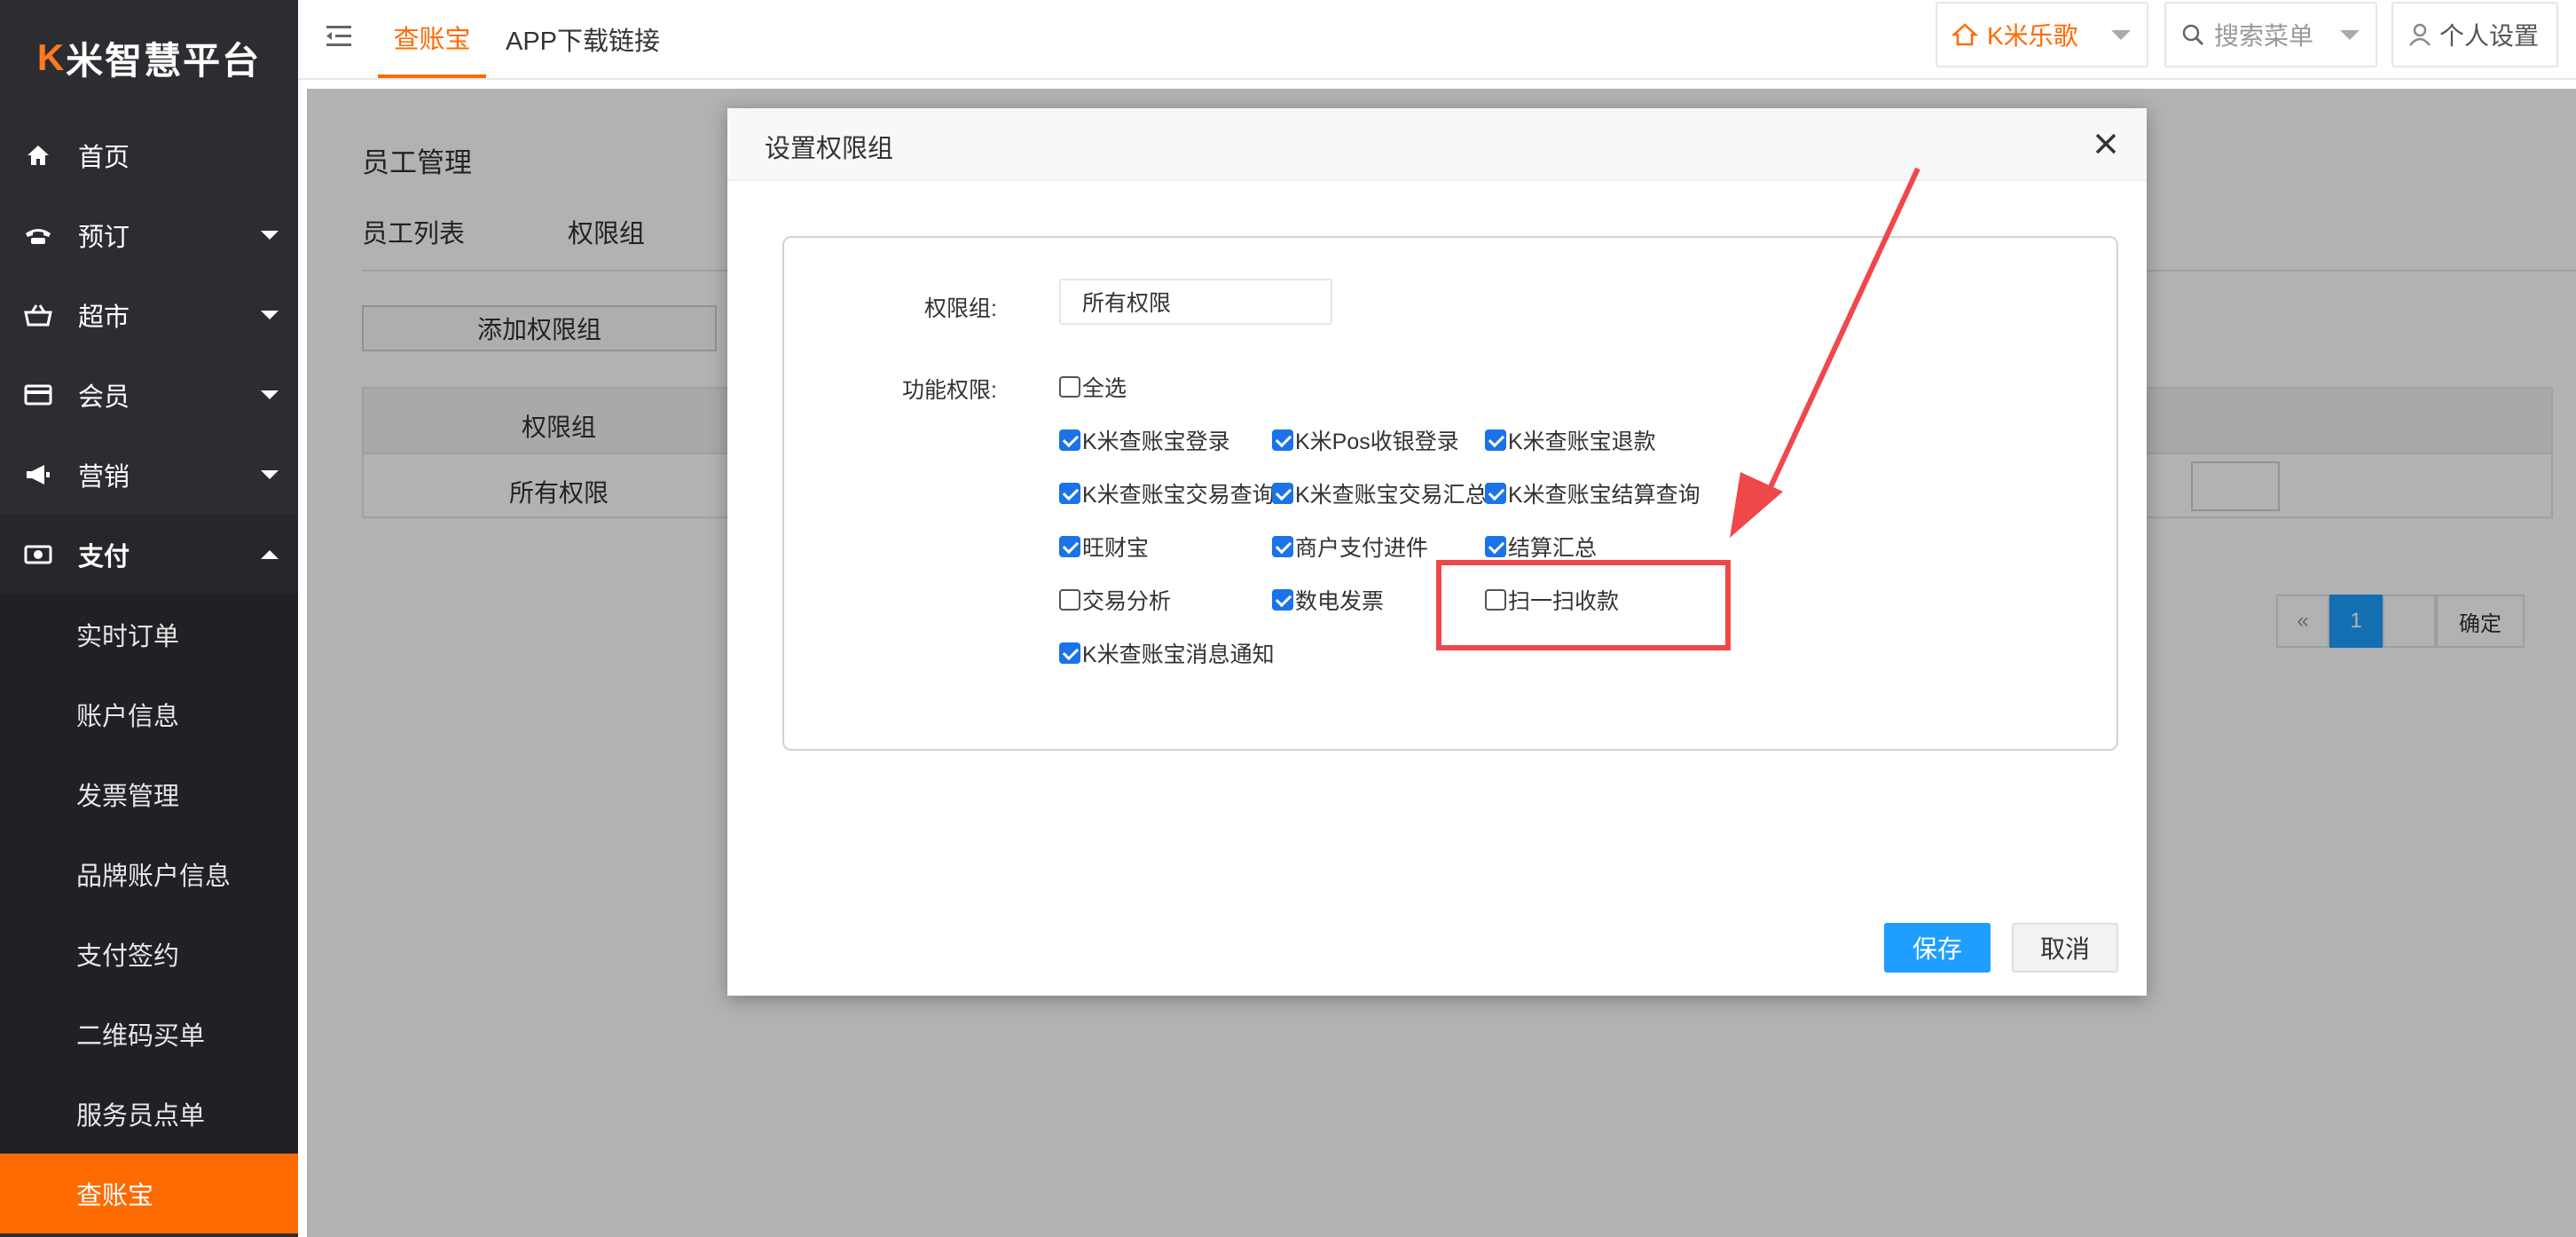 The image size is (2576, 1237). I want to click on checkbox-label: 商户支付进件, so click(1362, 548).